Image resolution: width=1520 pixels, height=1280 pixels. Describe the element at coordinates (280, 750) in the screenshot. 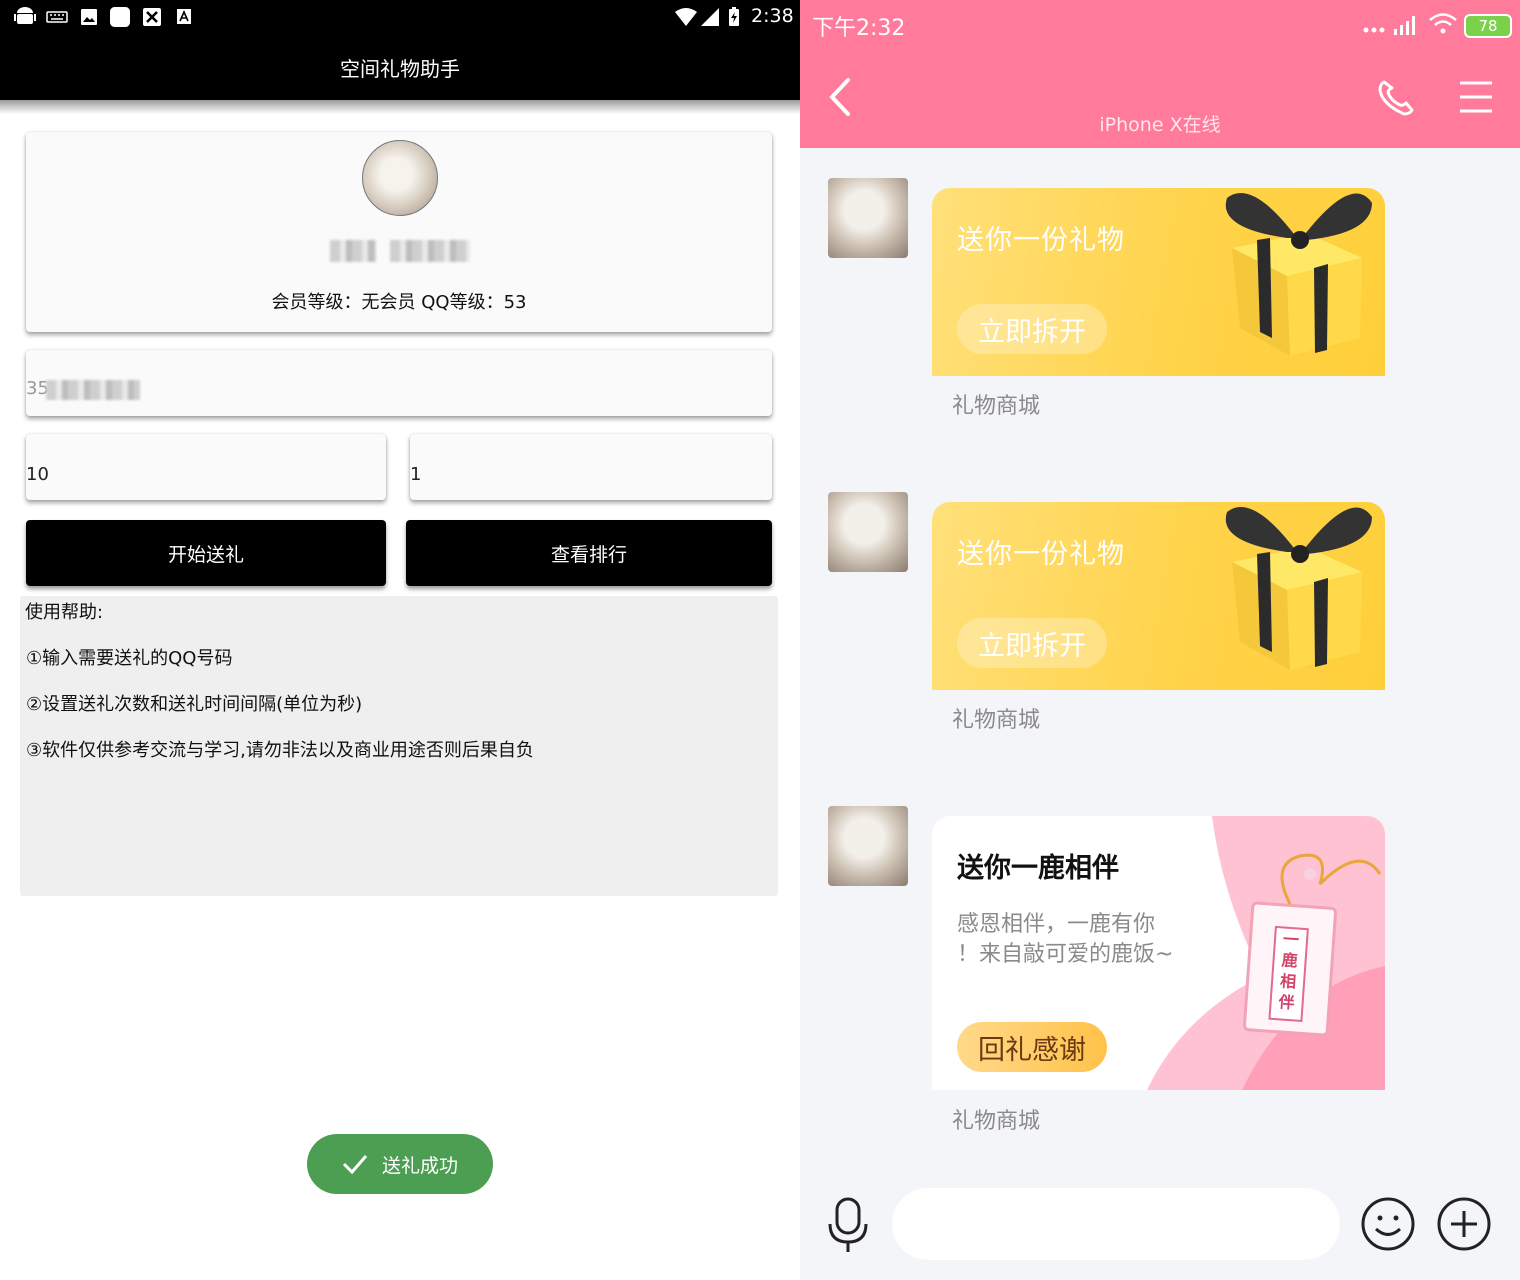

I see `help-line-3: ③软件仅供参考交流与学习,请勿非法以及商业用途否则后果自负` at that location.